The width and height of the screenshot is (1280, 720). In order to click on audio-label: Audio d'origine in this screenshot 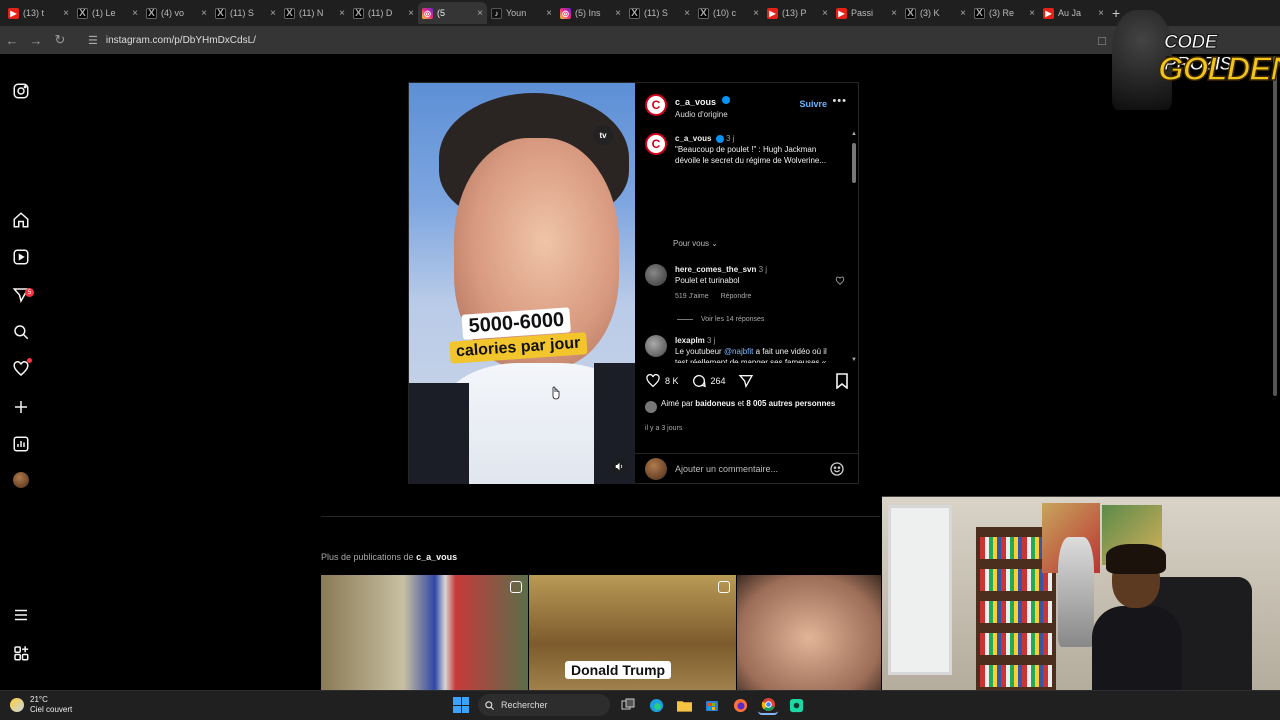, I will do `click(702, 114)`.